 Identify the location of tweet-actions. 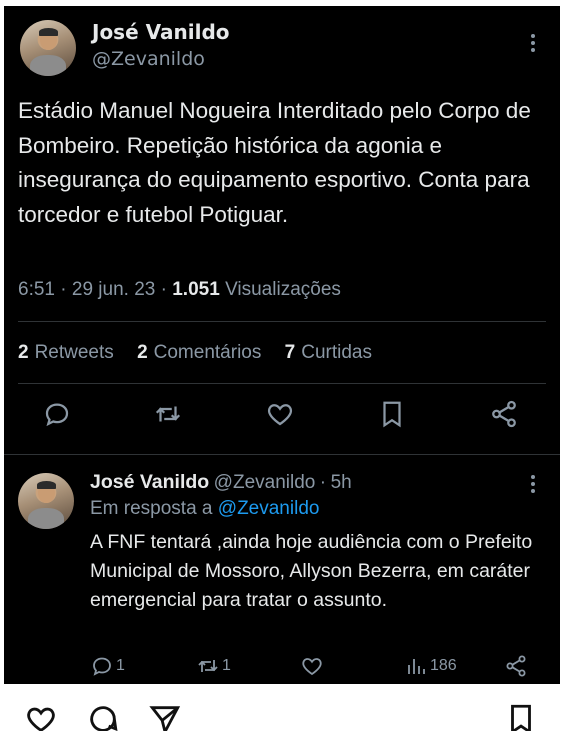
(282, 419).